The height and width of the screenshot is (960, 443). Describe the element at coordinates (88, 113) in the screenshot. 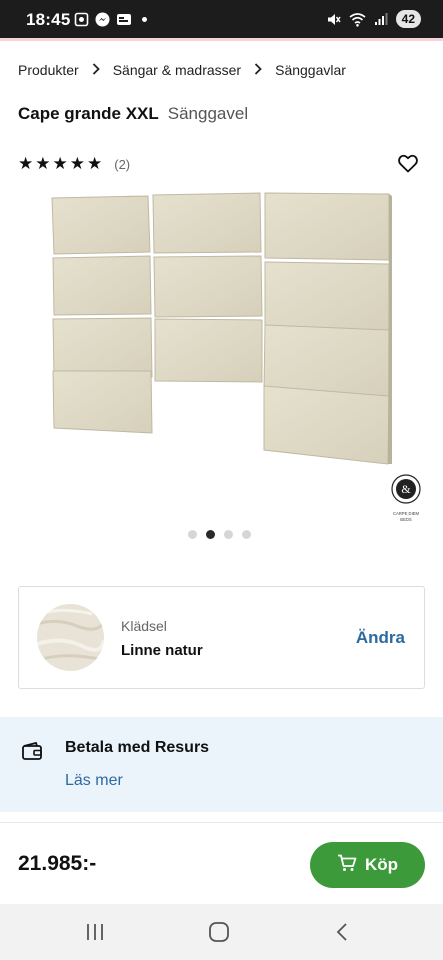

I see `product-name: Cape grande XXL` at that location.